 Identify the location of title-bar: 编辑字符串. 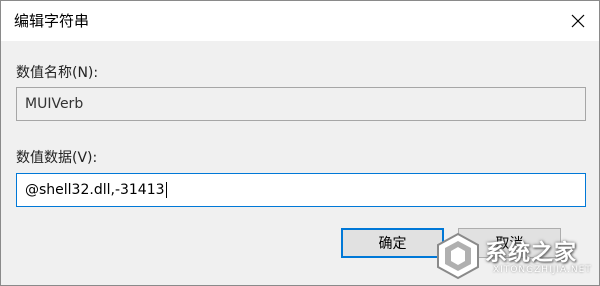
(300, 21).